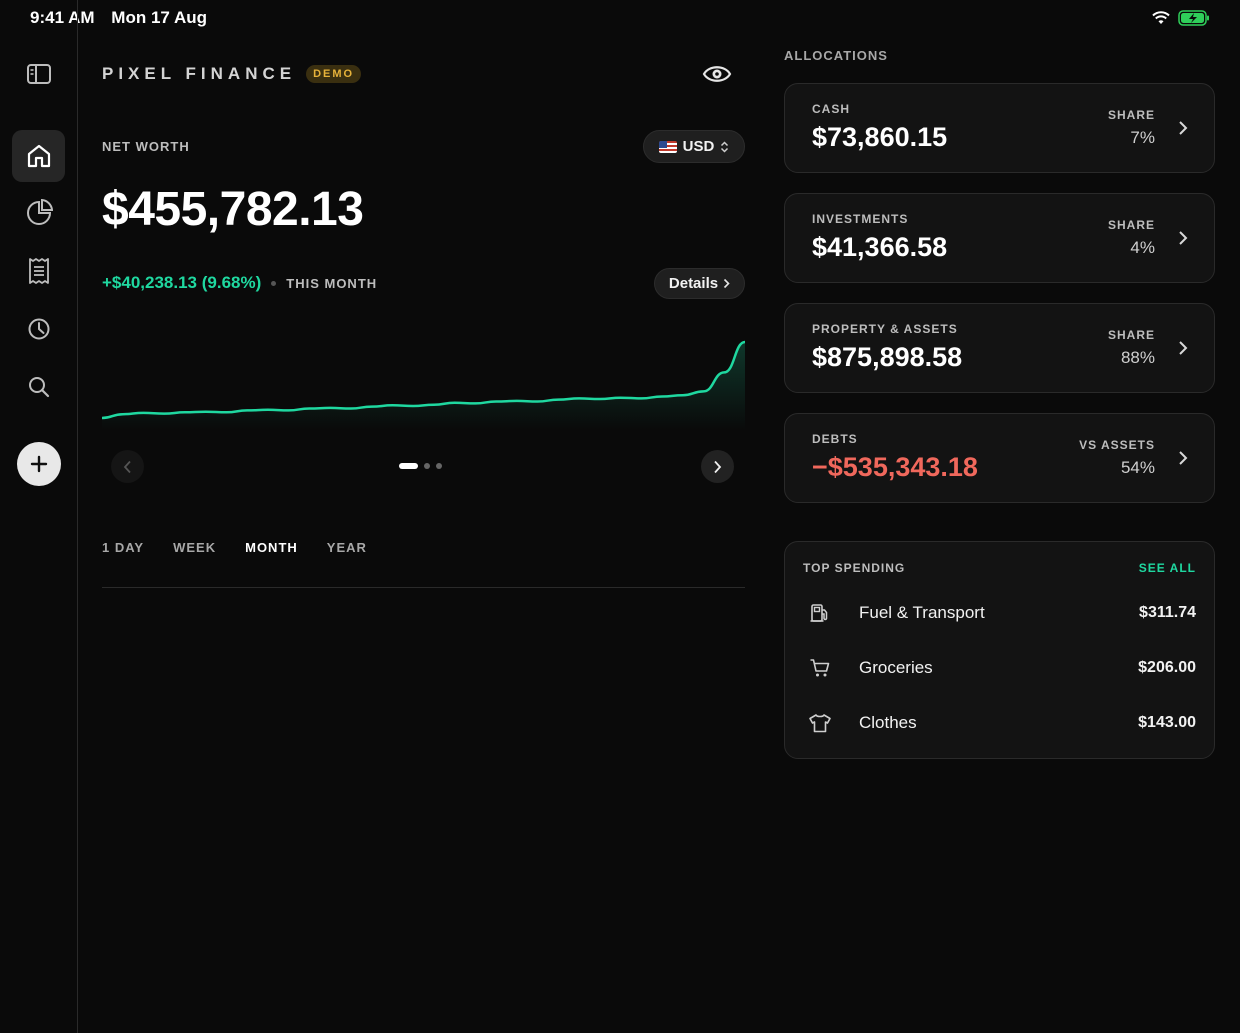 This screenshot has height=1033, width=1240. Describe the element at coordinates (1167, 722) in the screenshot. I see `spending-amount: $143.00` at that location.